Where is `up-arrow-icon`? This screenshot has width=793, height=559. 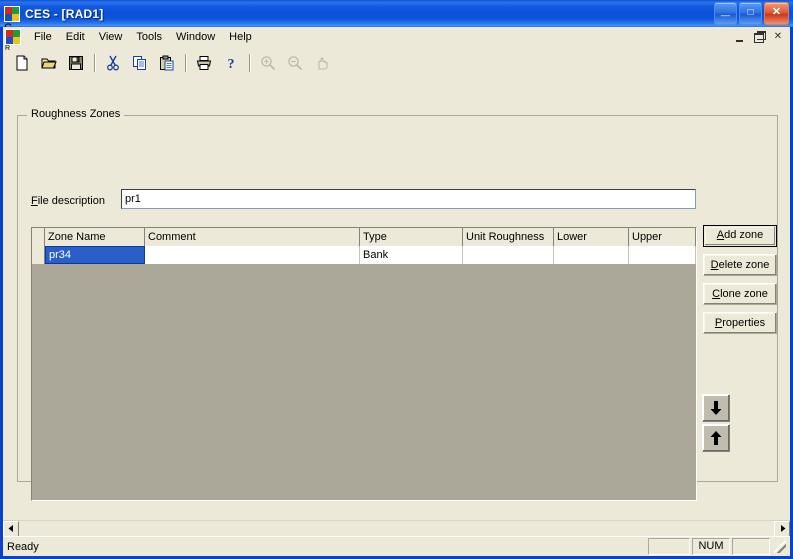
up-arrow-icon is located at coordinates (716, 438).